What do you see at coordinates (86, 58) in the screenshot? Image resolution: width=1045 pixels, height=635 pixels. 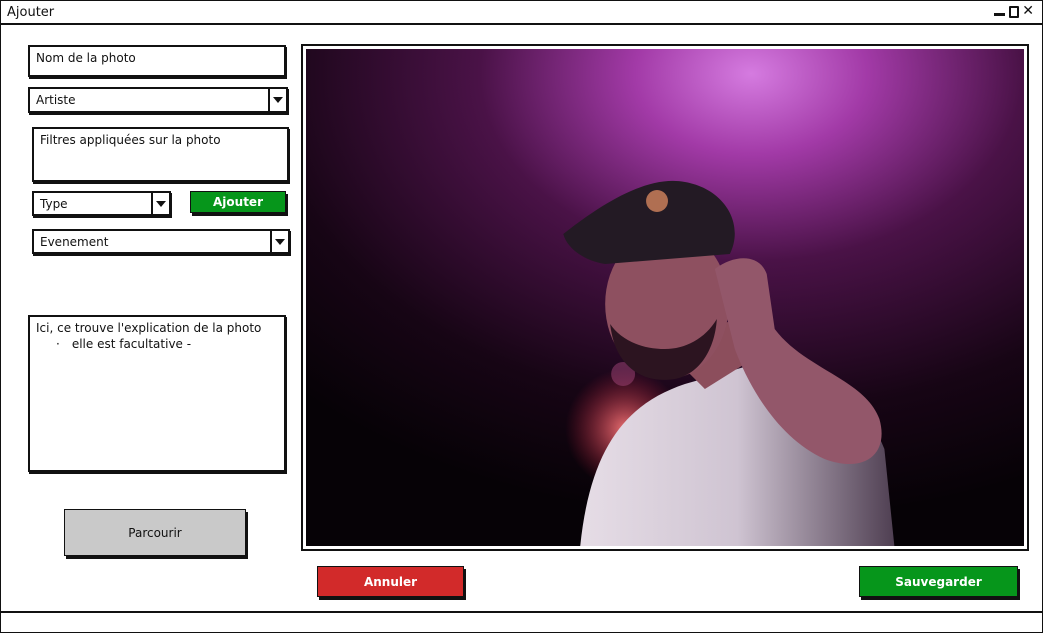 I see `photo-name-text: Nom de la photo` at bounding box center [86, 58].